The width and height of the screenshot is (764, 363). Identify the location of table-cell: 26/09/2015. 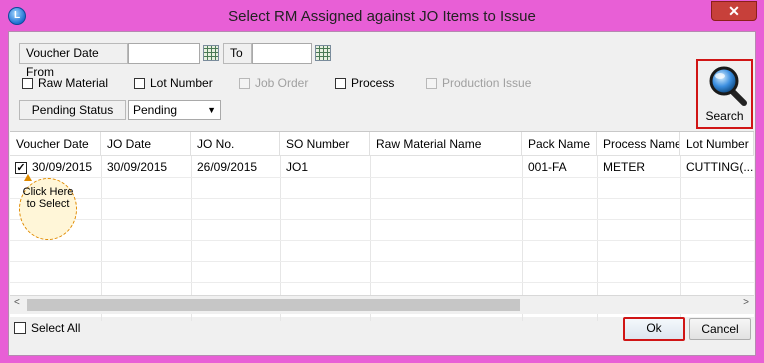
(227, 167).